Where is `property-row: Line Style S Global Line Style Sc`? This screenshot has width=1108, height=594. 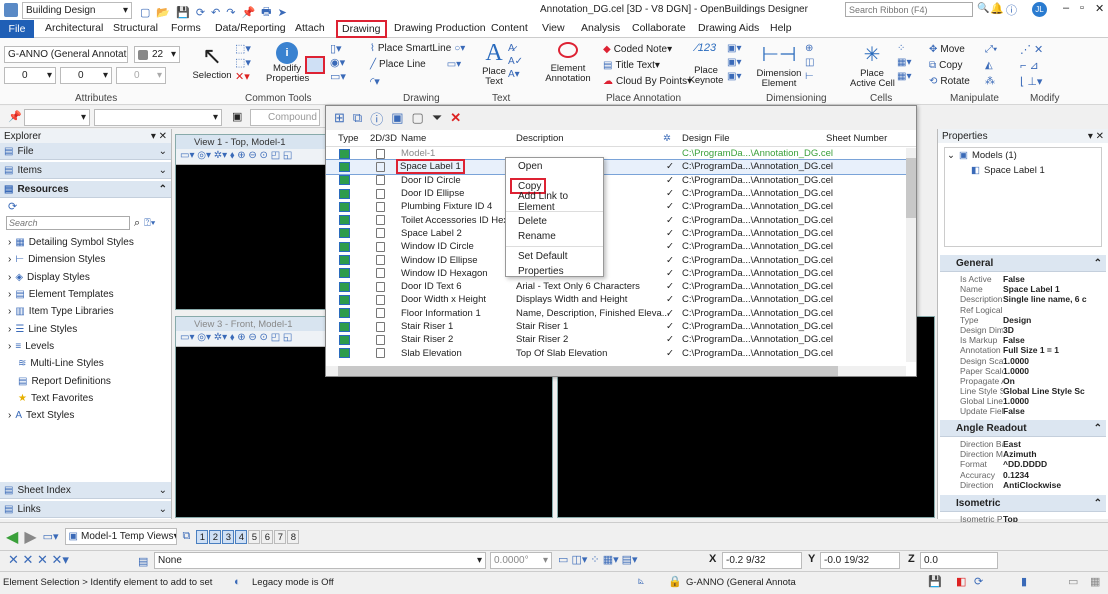 property-row: Line Style S Global Line Style Sc is located at coordinates (1028, 391).